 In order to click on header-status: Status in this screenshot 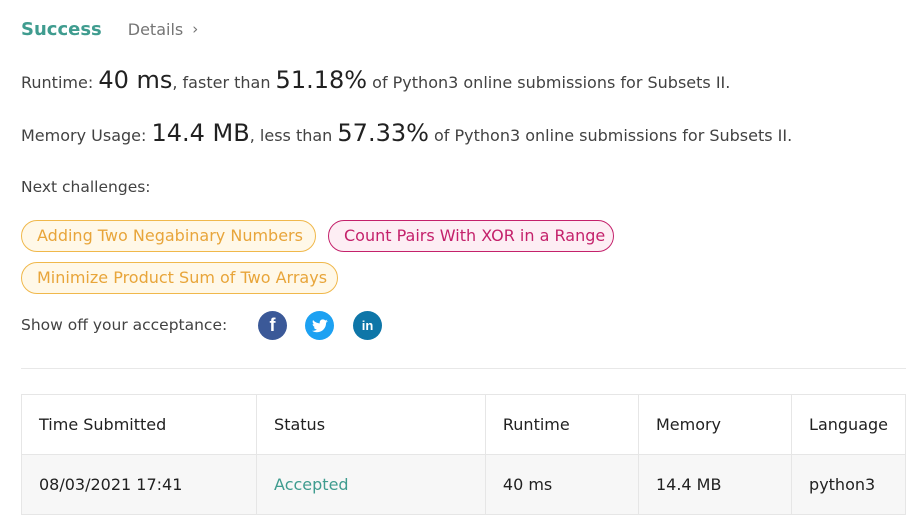, I will do `click(371, 424)`.